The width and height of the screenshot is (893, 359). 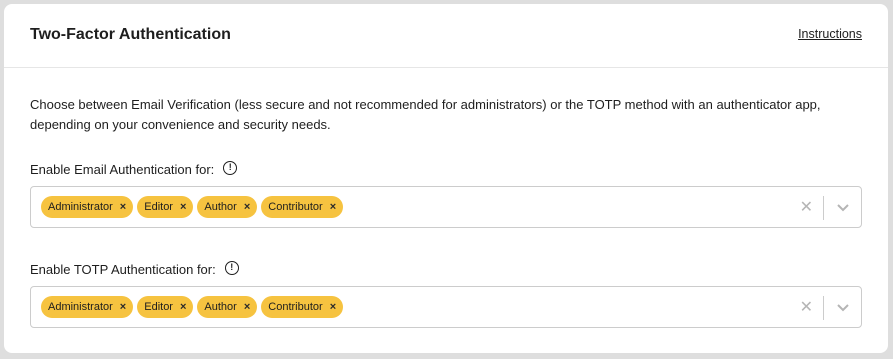 I want to click on instructions-link: Instructions, so click(x=830, y=34).